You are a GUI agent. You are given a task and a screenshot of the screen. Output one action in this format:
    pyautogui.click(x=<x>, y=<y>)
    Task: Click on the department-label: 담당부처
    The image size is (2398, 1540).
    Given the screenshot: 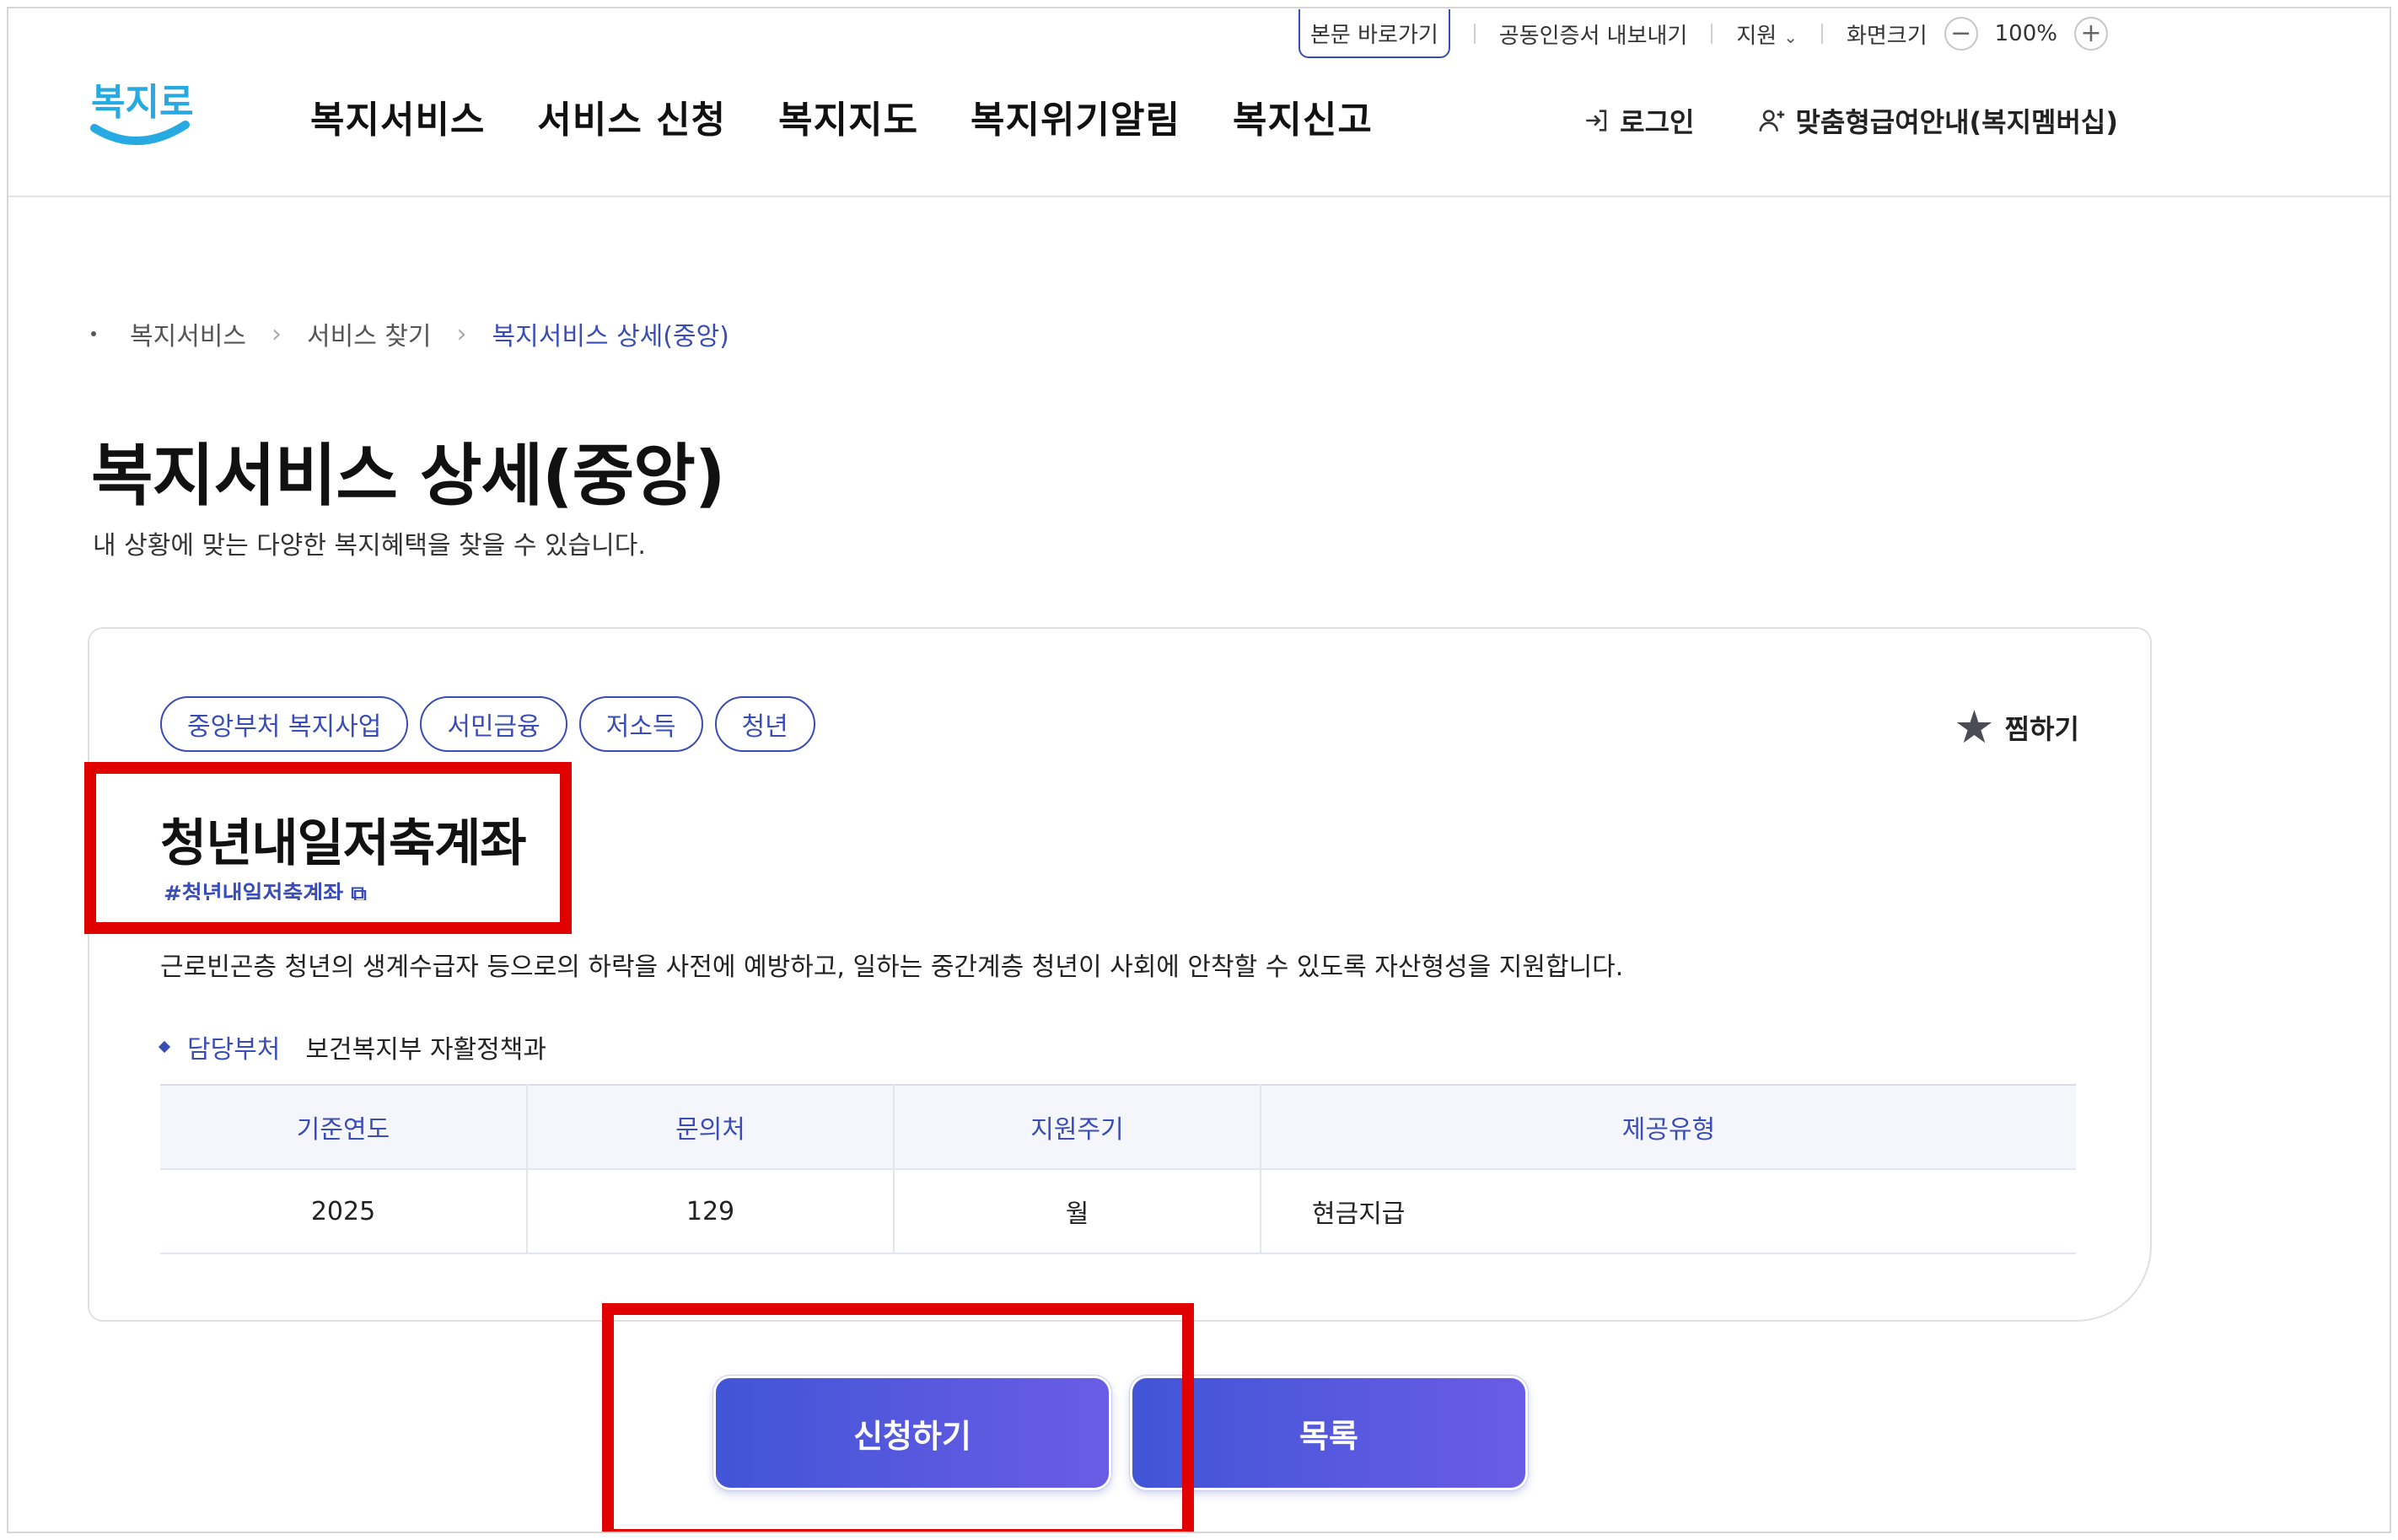 What is the action you would take?
    pyautogui.click(x=234, y=1050)
    